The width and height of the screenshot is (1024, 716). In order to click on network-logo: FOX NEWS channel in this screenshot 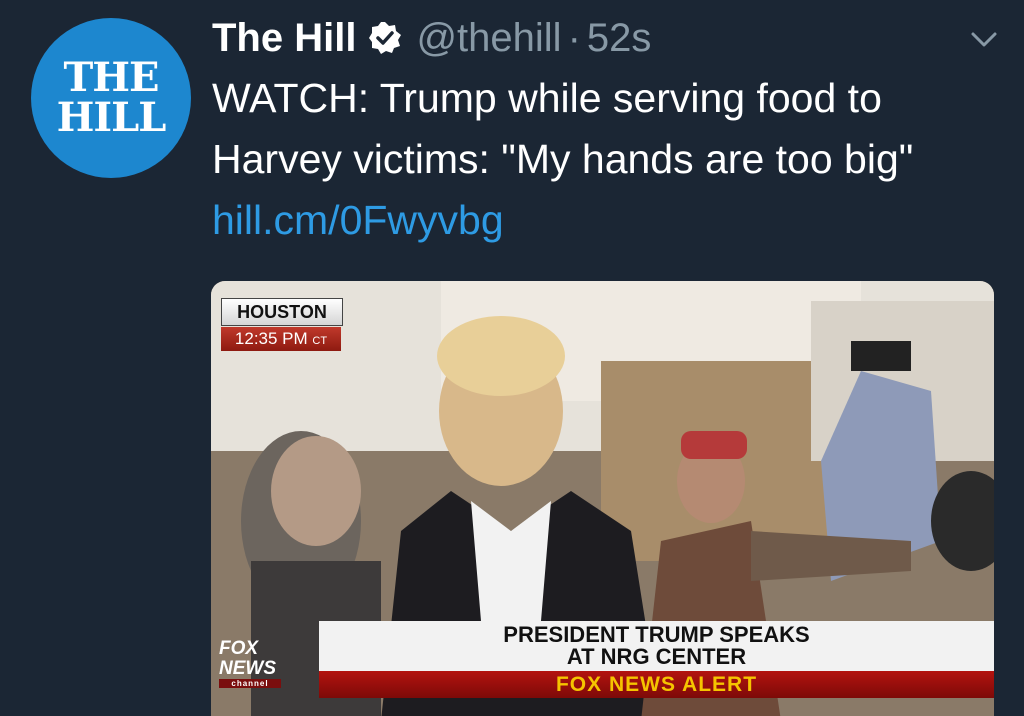, I will do `click(250, 667)`.